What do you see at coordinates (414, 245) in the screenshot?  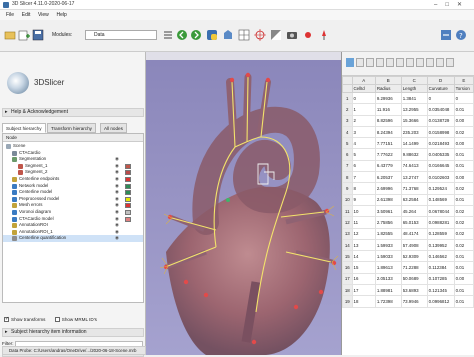 I see `table-cell: 57.4908` at bounding box center [414, 245].